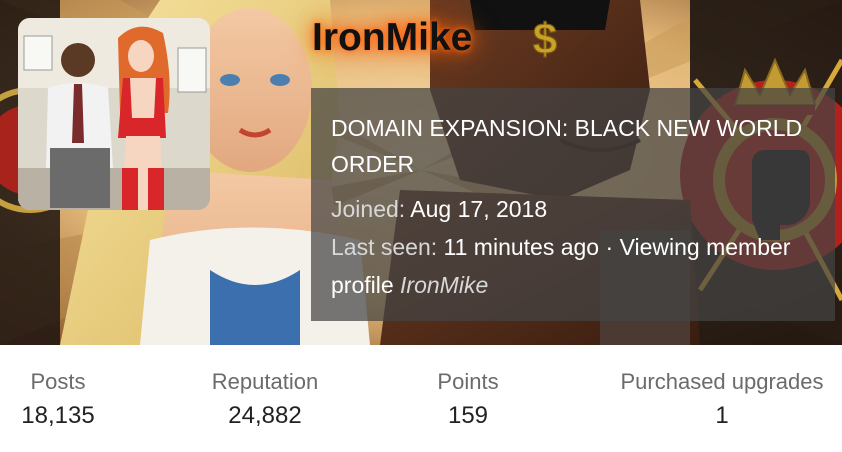 The width and height of the screenshot is (842, 452). What do you see at coordinates (468, 415) in the screenshot?
I see `stat-value: 159` at bounding box center [468, 415].